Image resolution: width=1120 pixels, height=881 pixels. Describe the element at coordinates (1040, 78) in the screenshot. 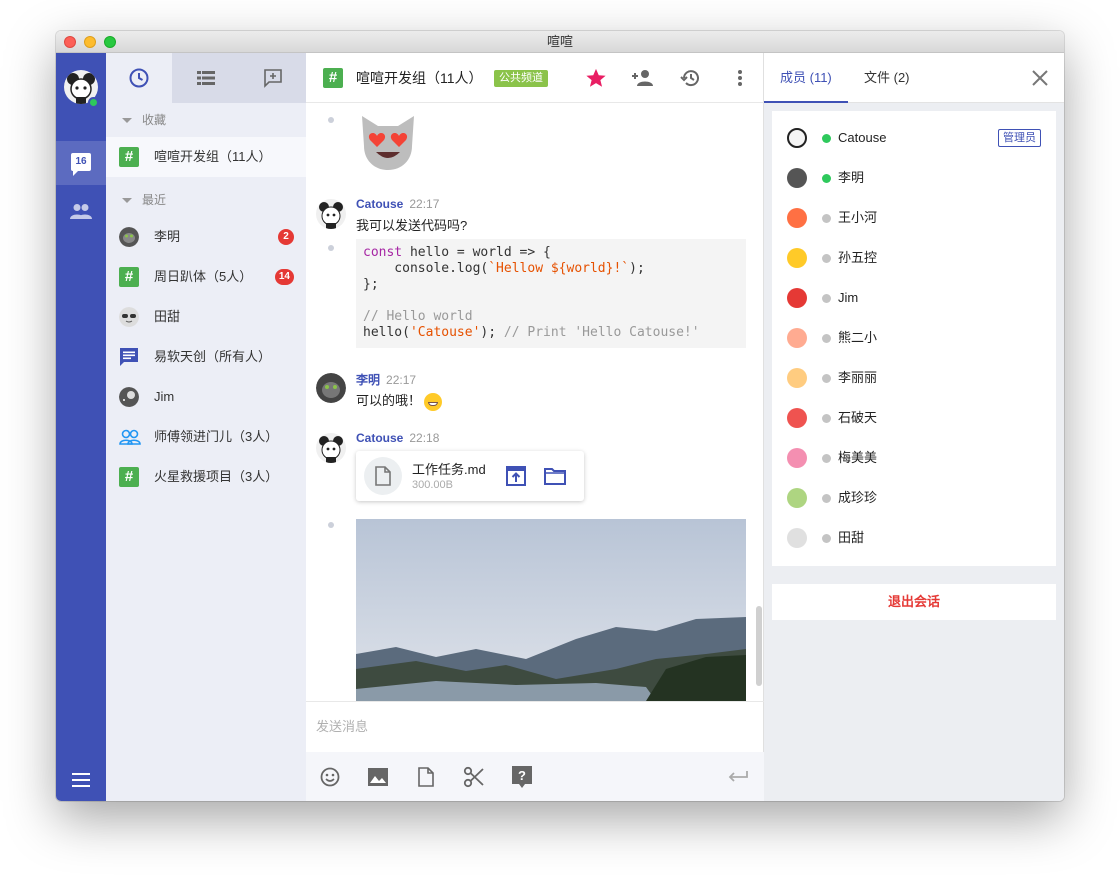

I see `close-icon` at that location.